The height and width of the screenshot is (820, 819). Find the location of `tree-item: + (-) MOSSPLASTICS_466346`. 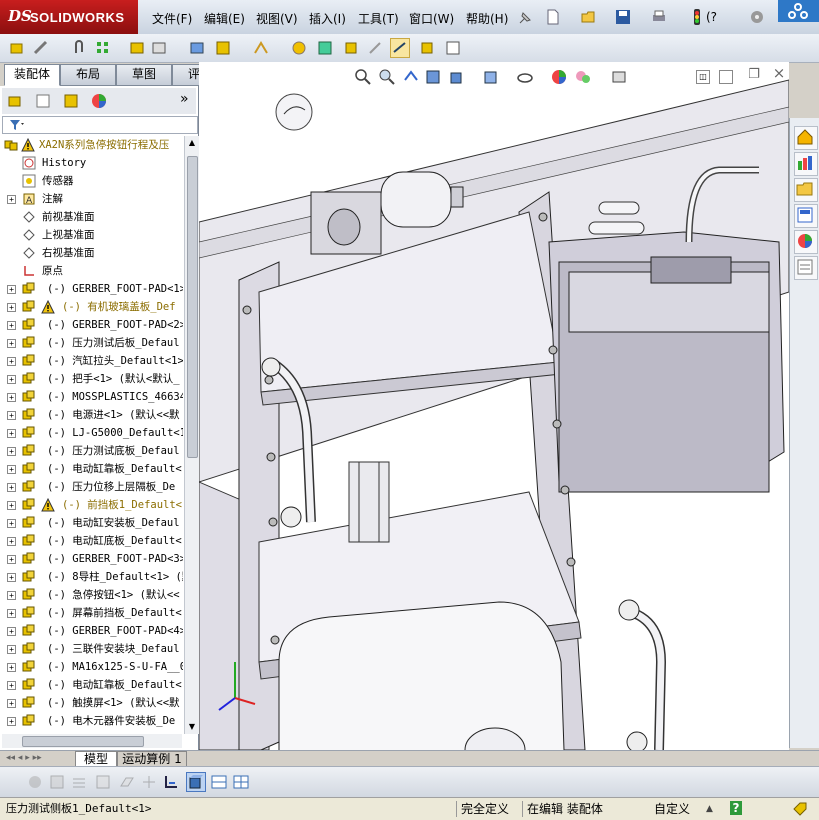

tree-item: + (-) MOSSPLASTICS_466346 is located at coordinates (91, 397).